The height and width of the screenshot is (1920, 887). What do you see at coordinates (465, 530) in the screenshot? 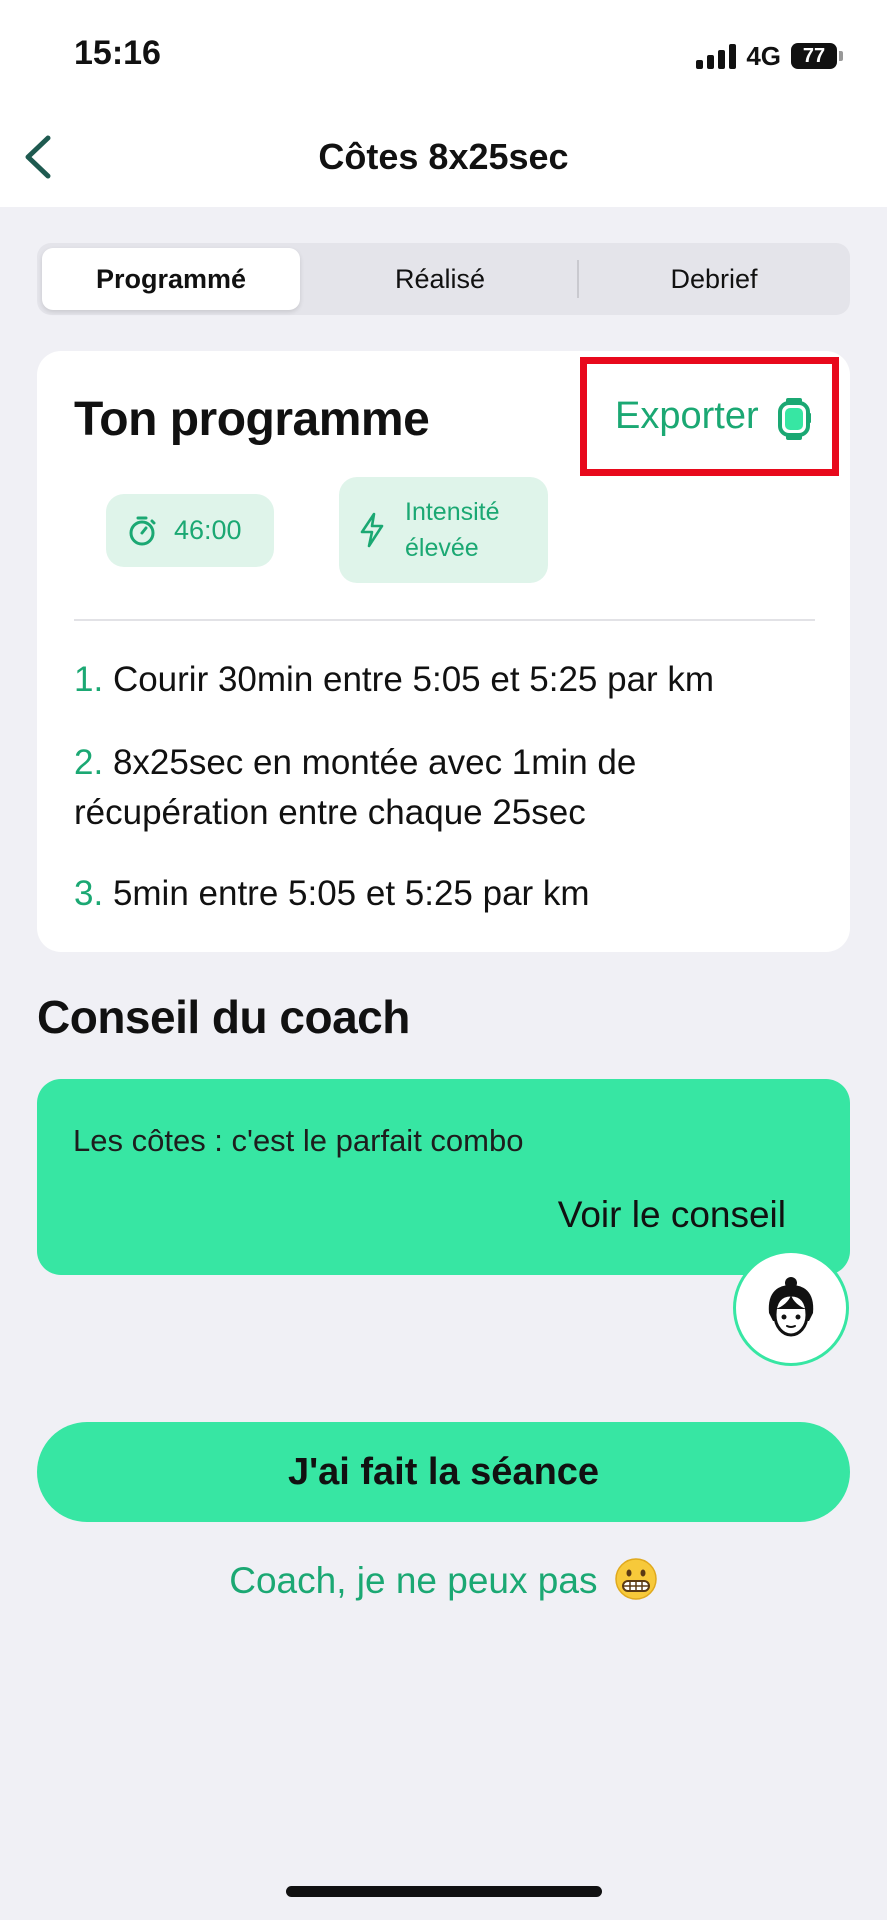
I see `intensity-label: Intensité élevée` at bounding box center [465, 530].